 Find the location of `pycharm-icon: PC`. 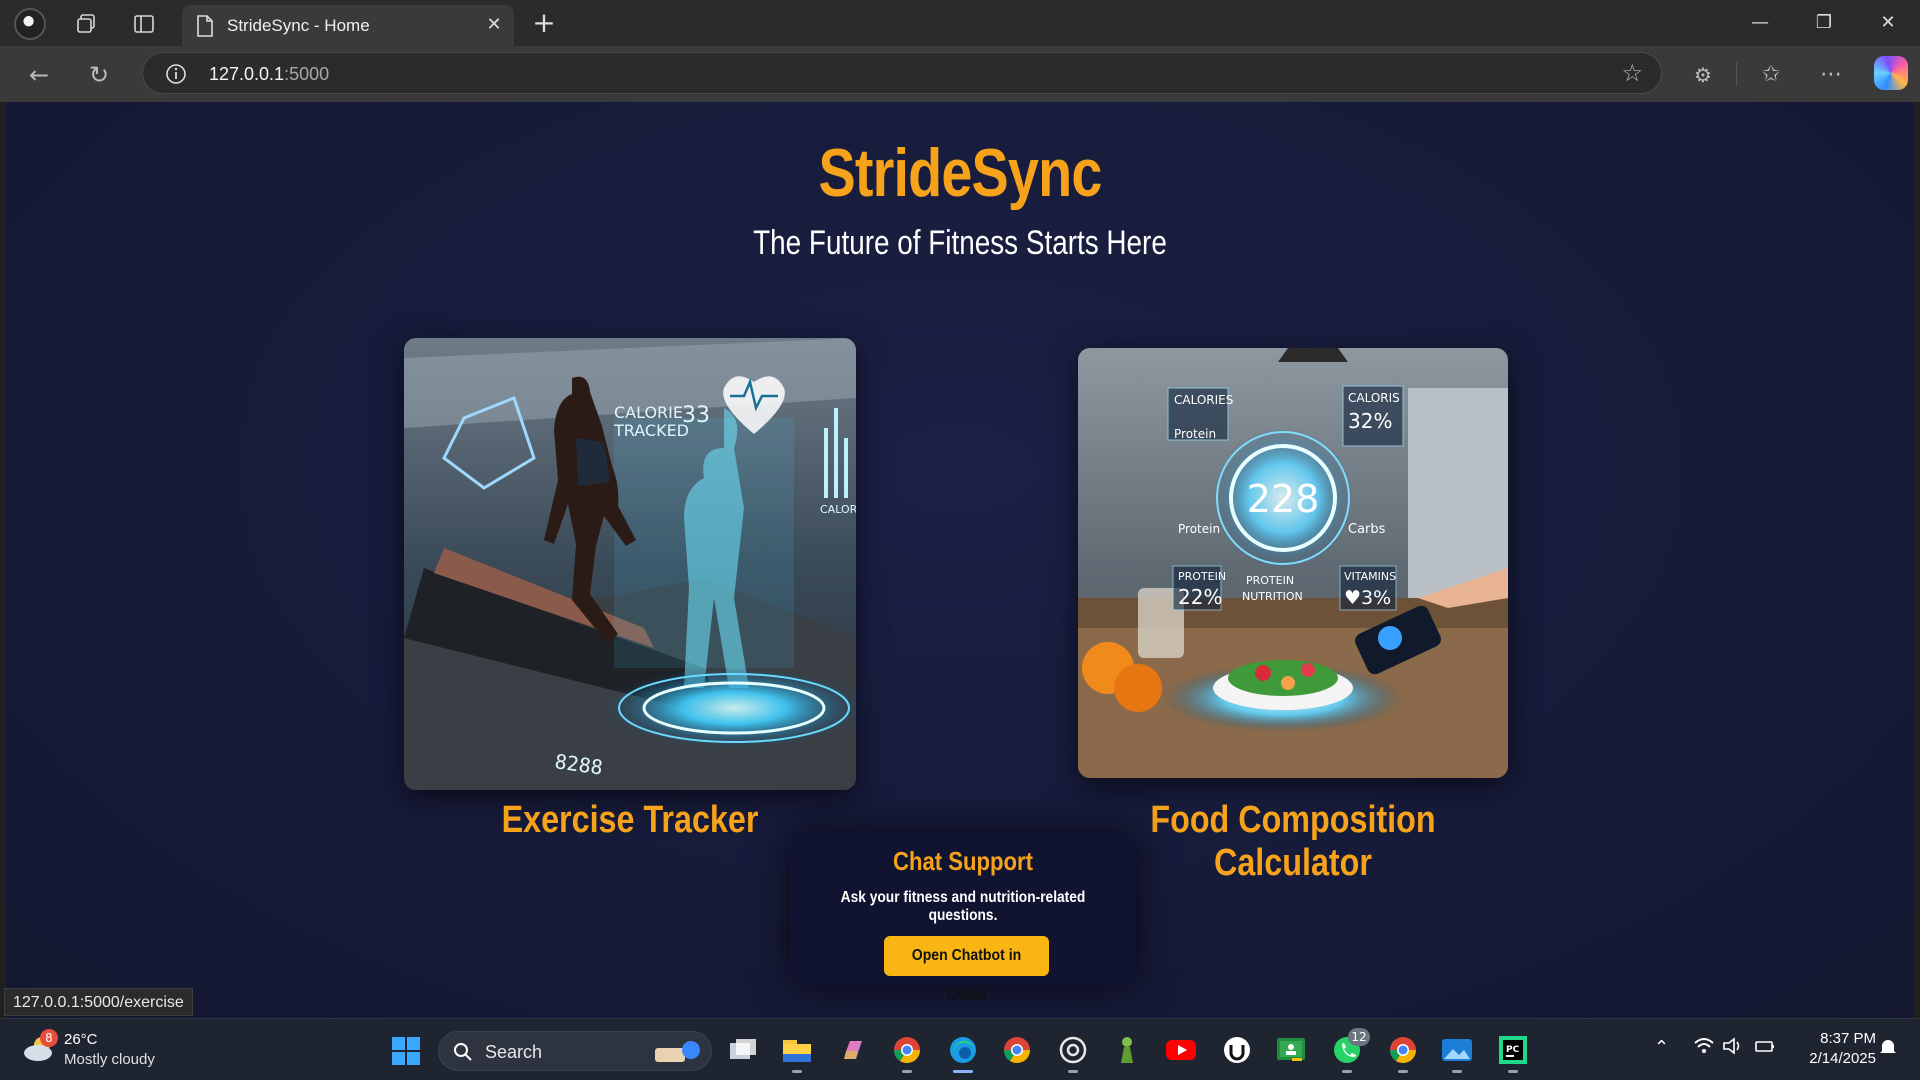

pycharm-icon: PC is located at coordinates (1513, 1053).